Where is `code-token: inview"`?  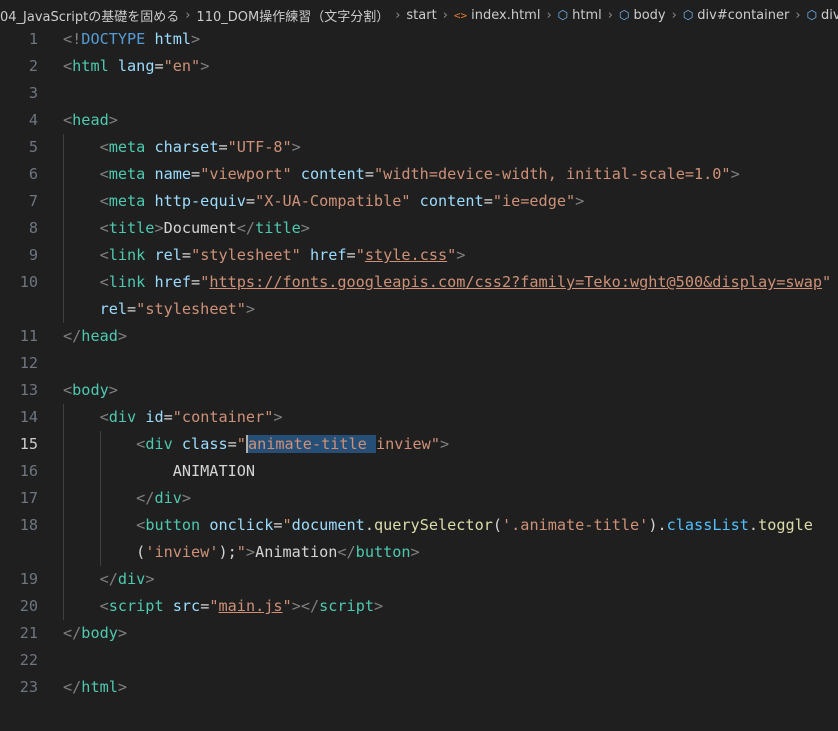
code-token: inview" is located at coordinates (407, 444).